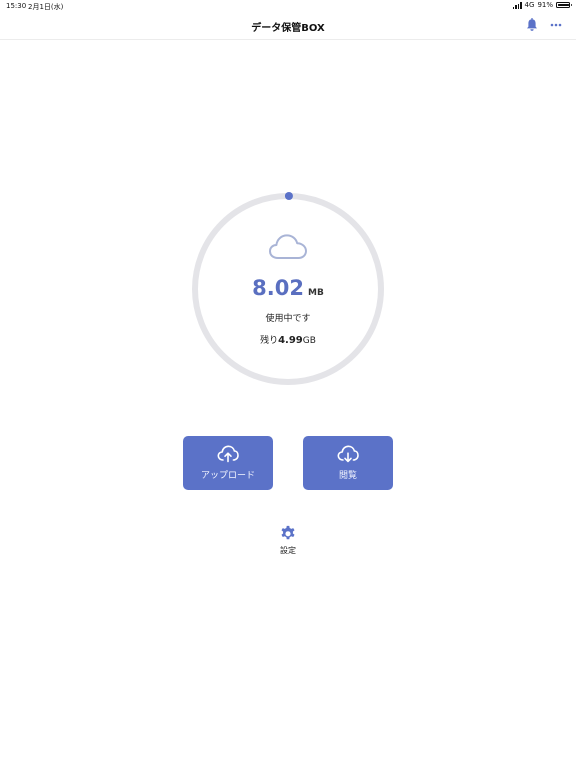 This screenshot has height=768, width=576. What do you see at coordinates (529, 5) in the screenshot?
I see `network-type: 4G` at bounding box center [529, 5].